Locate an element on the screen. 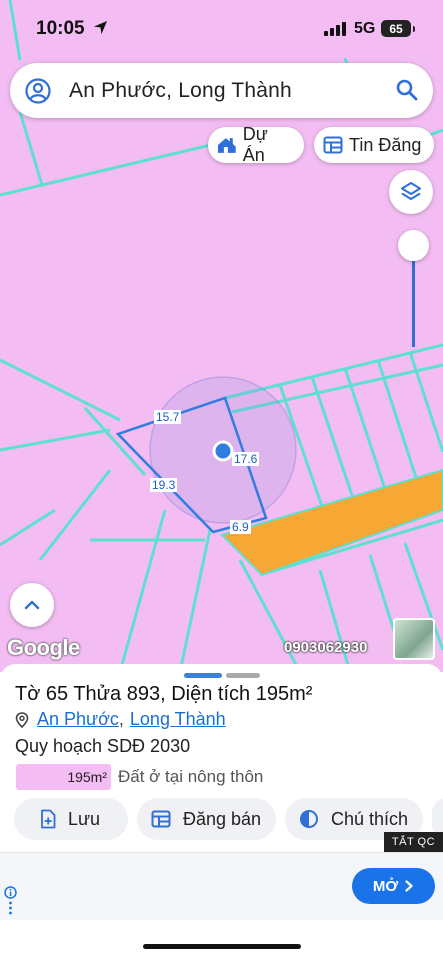  listings-chip: Tin Đăng is located at coordinates (374, 145).